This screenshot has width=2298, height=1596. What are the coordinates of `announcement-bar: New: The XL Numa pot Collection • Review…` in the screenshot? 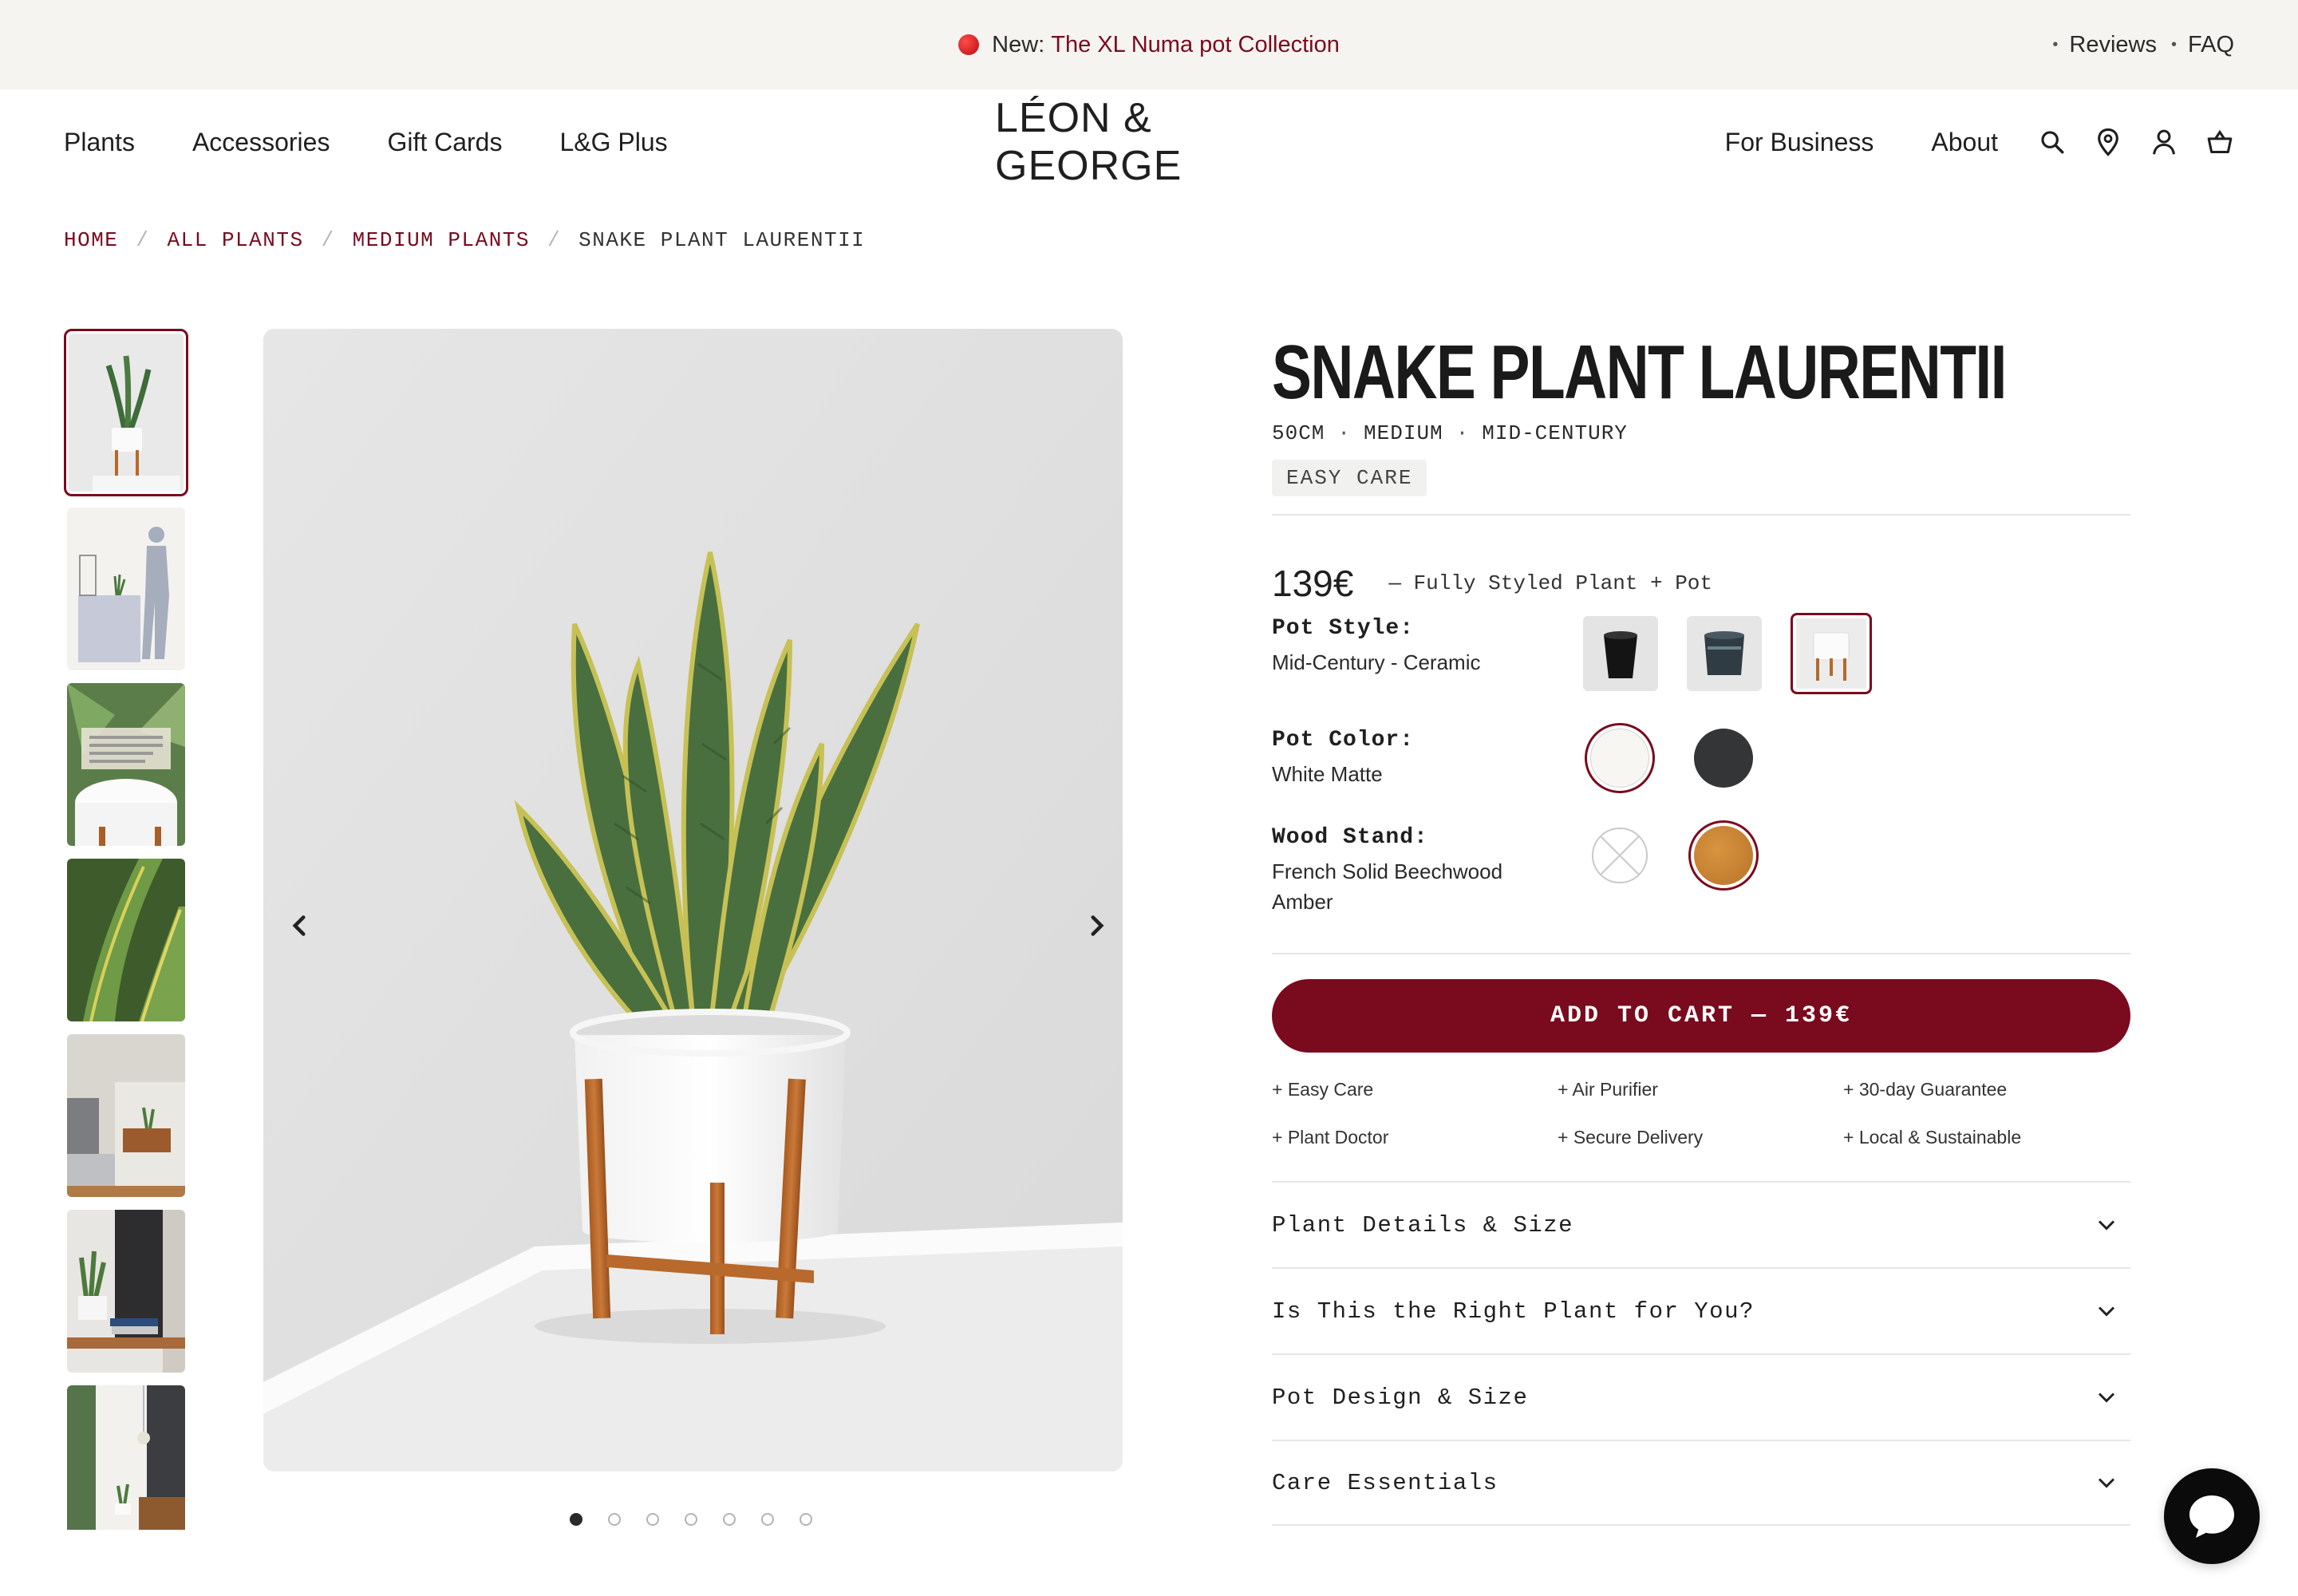 It's located at (1149, 44).